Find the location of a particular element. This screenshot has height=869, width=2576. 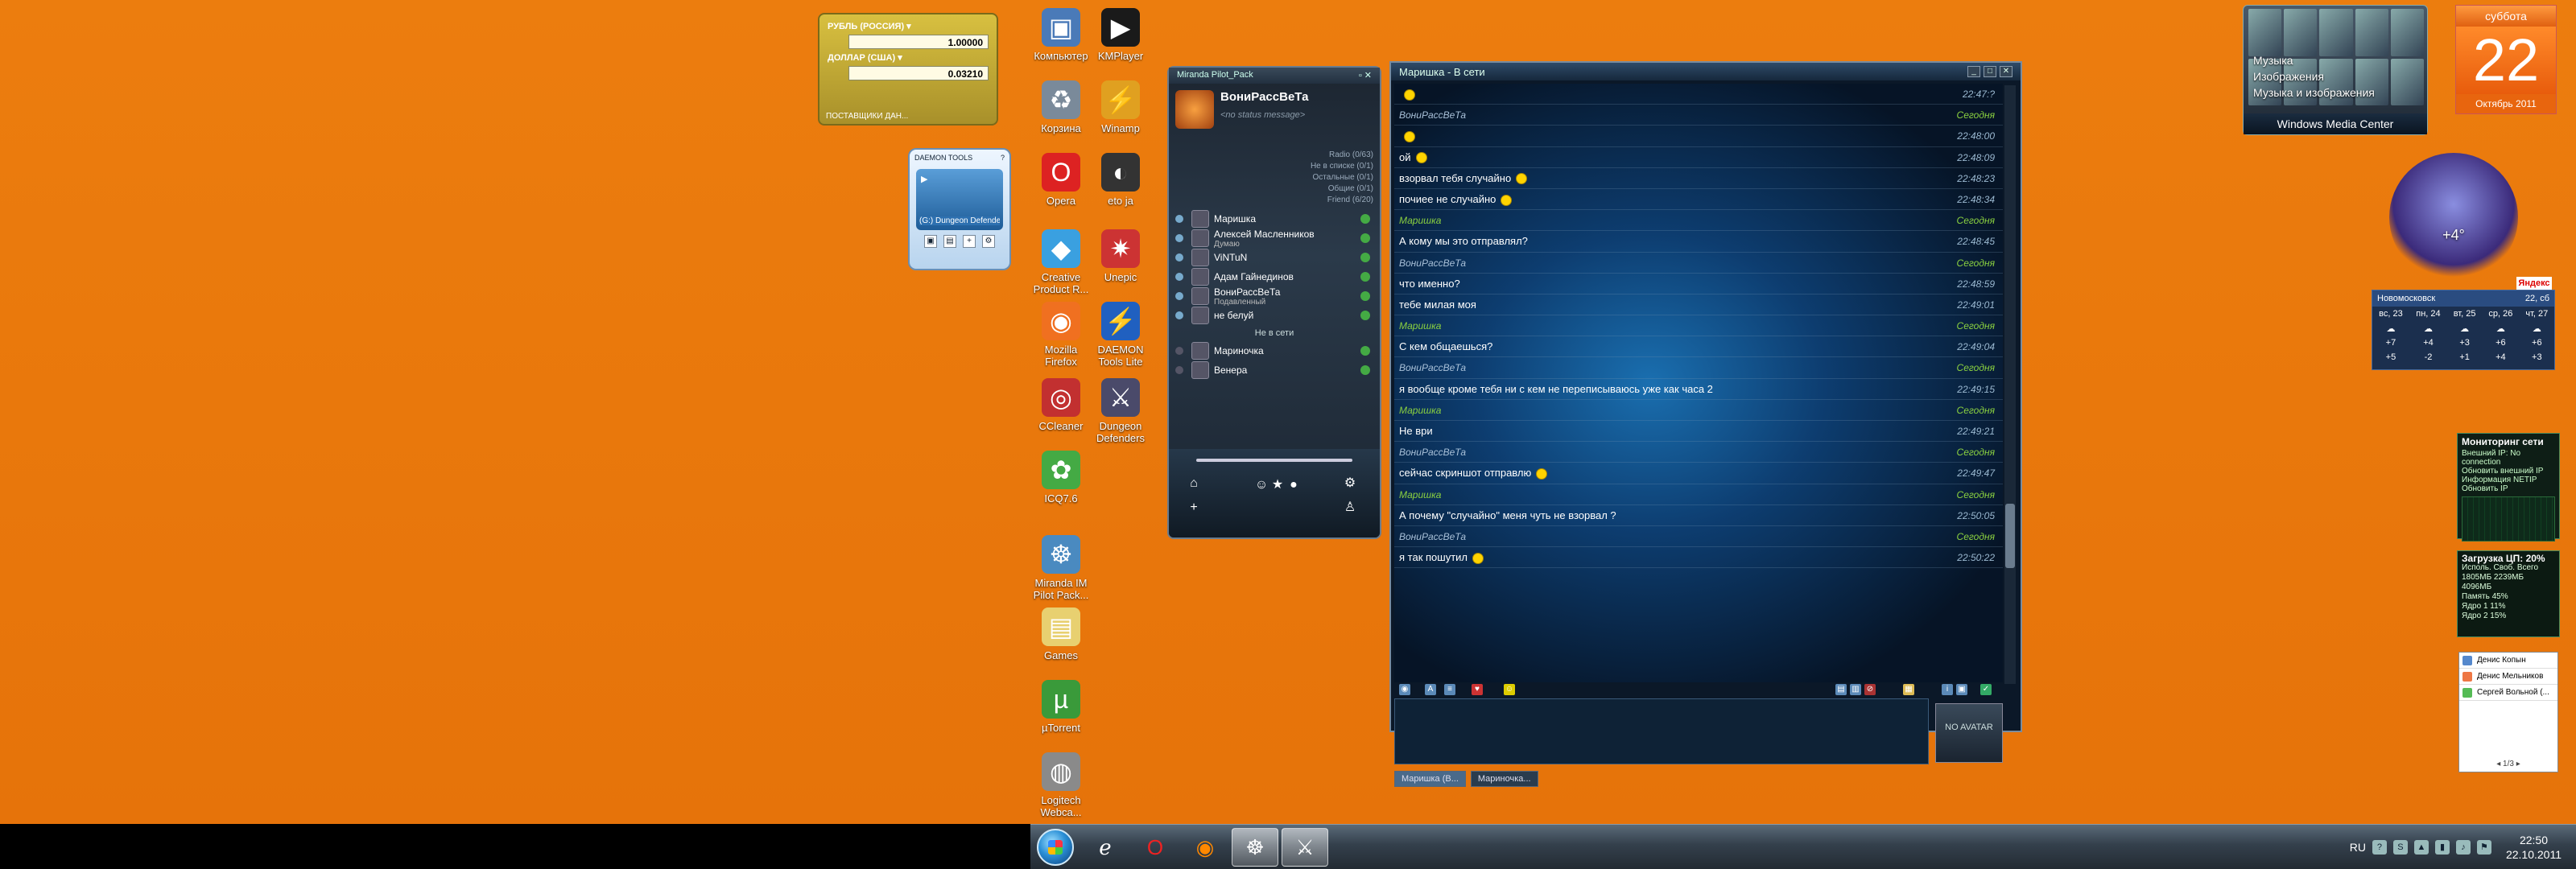

menu-music-and-pictures: Музыка и изображения is located at coordinates (2314, 92).